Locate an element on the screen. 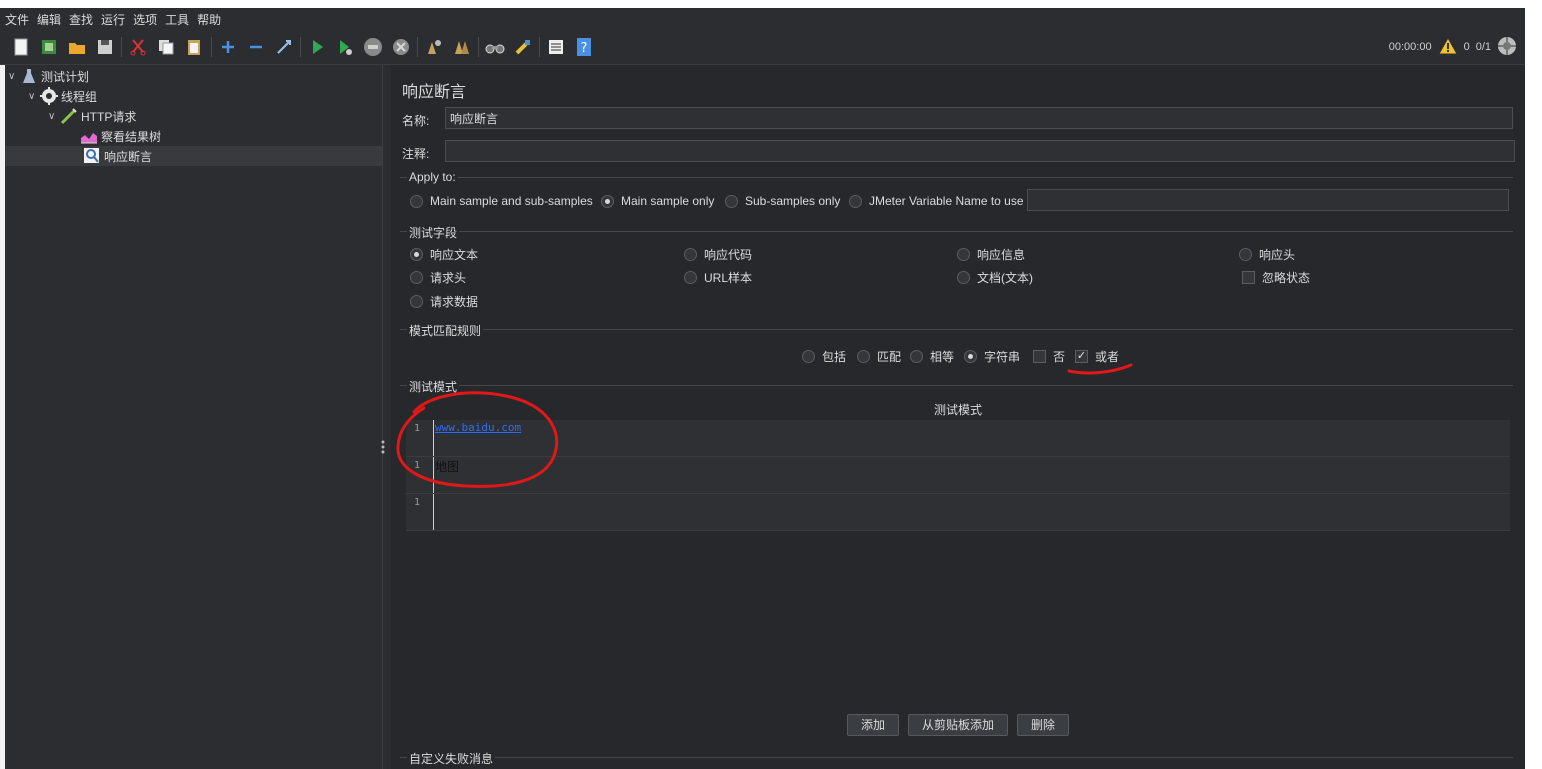 The height and width of the screenshot is (769, 1542). open-icon is located at coordinates (77, 47).